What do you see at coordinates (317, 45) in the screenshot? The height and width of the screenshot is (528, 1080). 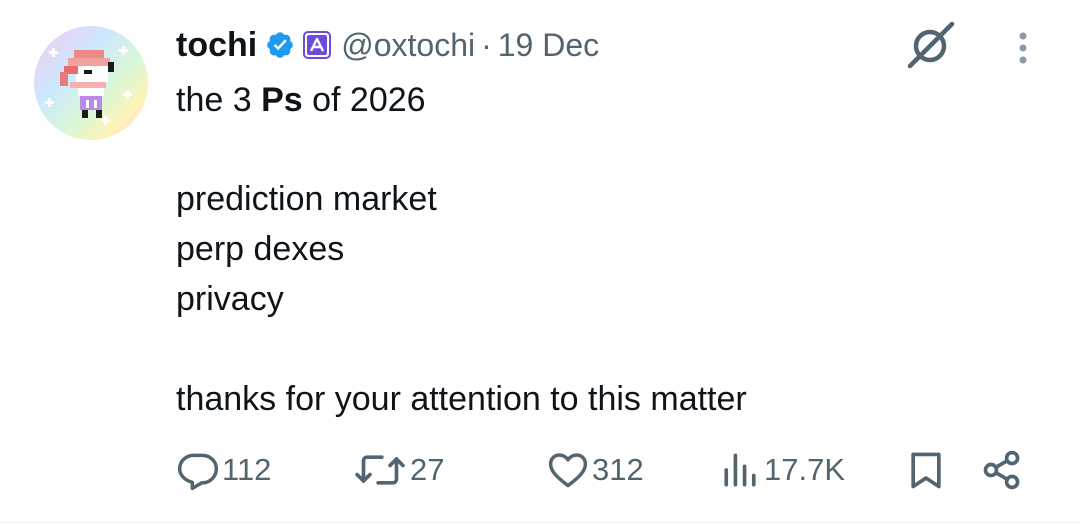 I see `affiliate-badge-icon` at bounding box center [317, 45].